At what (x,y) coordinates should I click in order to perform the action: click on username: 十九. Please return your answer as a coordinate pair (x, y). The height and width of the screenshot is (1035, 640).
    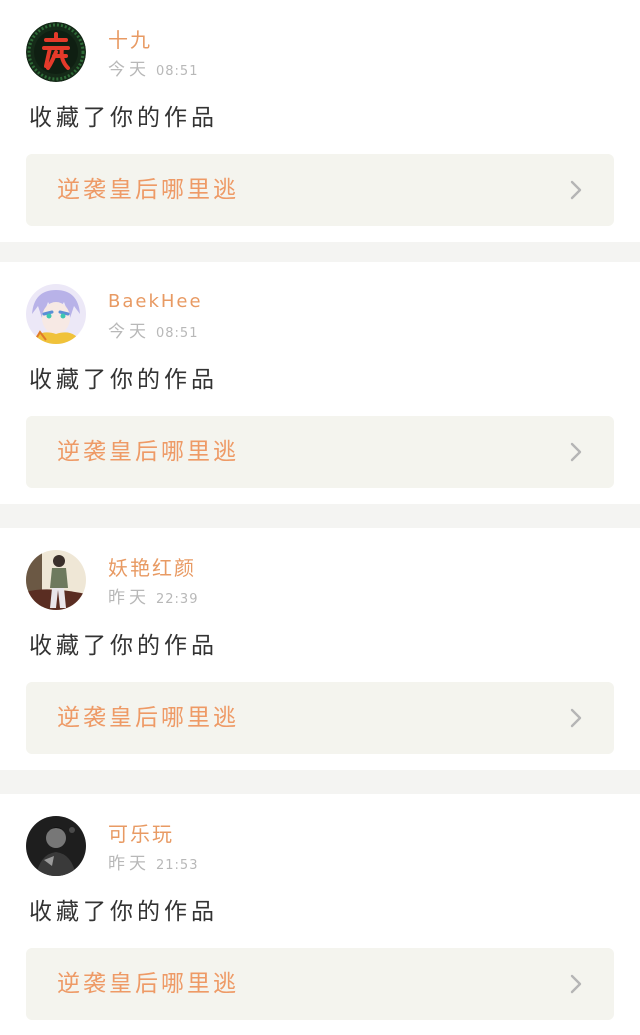
    Looking at the image, I should click on (130, 40).